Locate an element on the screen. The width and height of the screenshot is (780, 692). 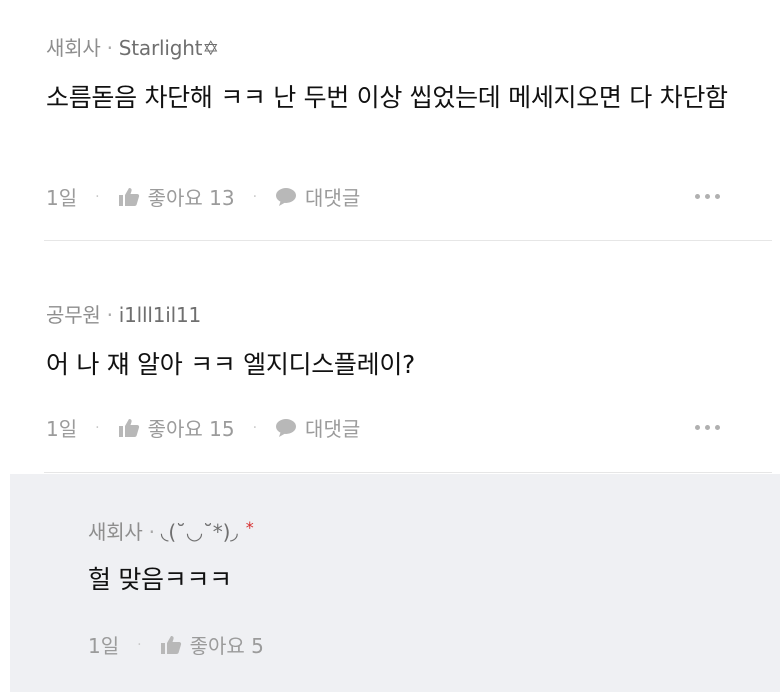
author-badge: * is located at coordinates (249, 527).